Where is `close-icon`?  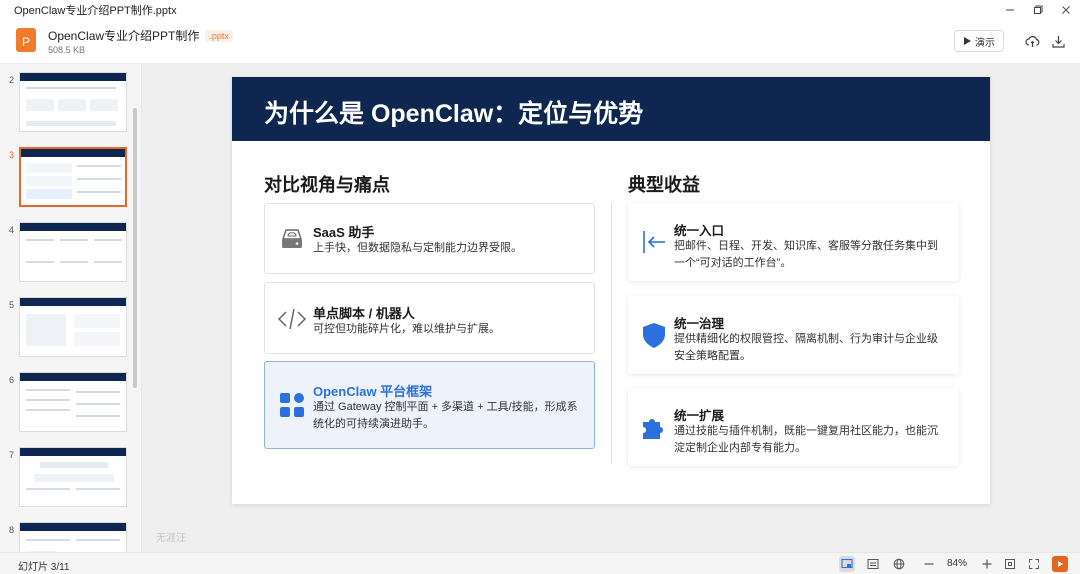
close-icon is located at coordinates (1066, 10).